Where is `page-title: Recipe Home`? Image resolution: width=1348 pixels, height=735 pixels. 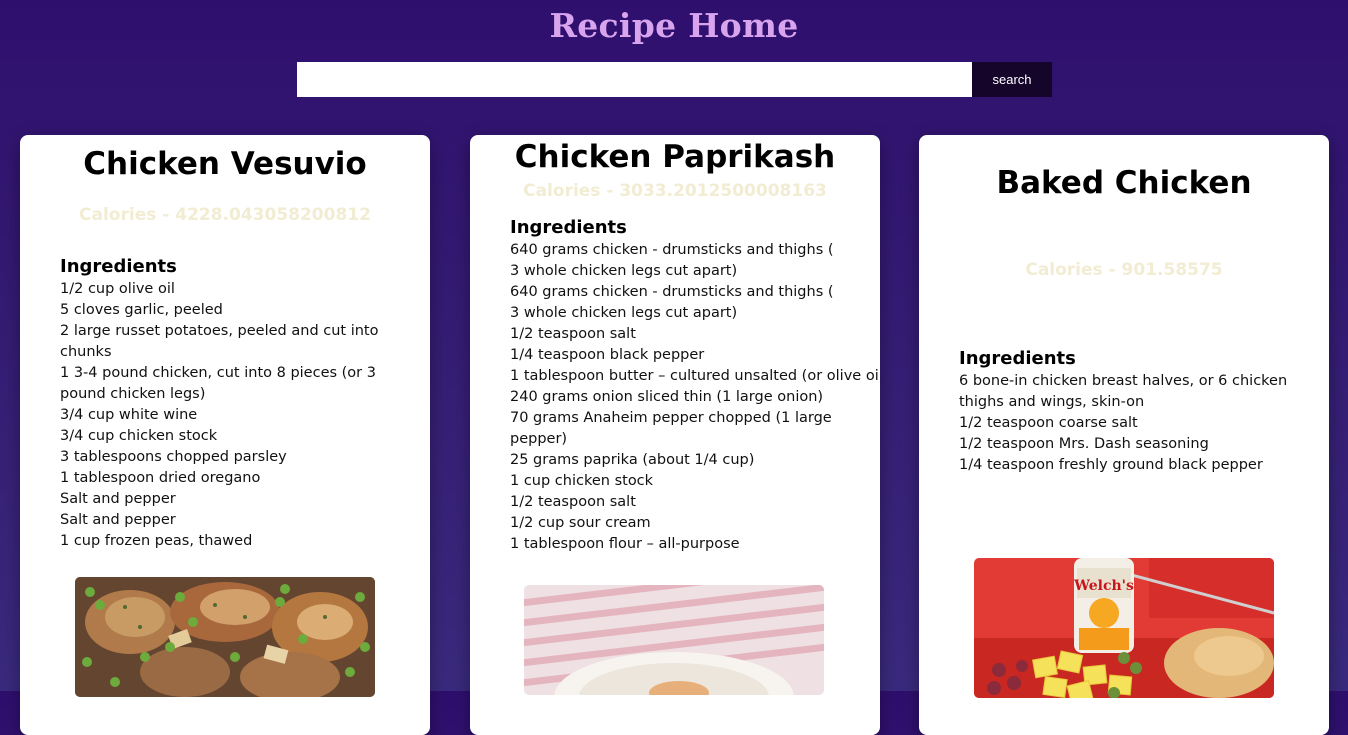 page-title: Recipe Home is located at coordinates (674, 25).